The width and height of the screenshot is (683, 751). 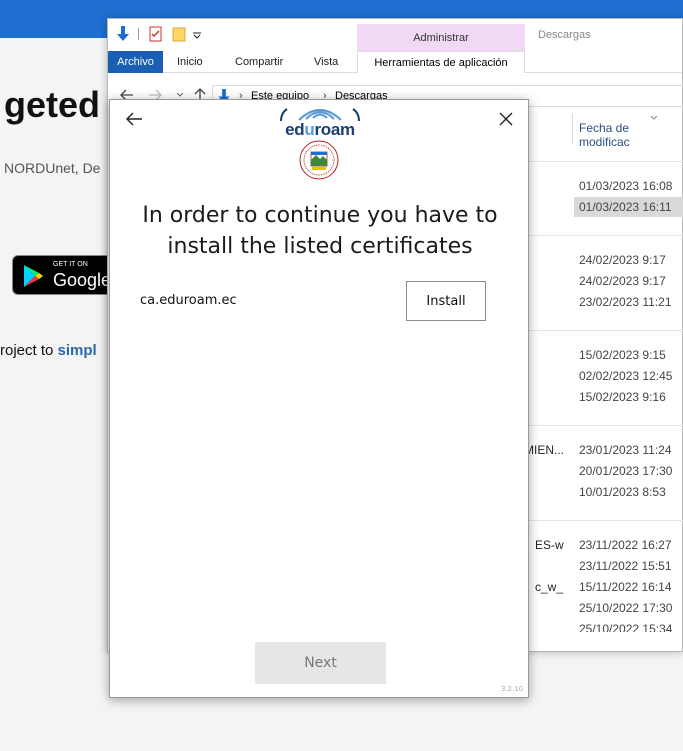 What do you see at coordinates (626, 608) in the screenshot?
I see `file-date: 25/10/2022 17:30` at bounding box center [626, 608].